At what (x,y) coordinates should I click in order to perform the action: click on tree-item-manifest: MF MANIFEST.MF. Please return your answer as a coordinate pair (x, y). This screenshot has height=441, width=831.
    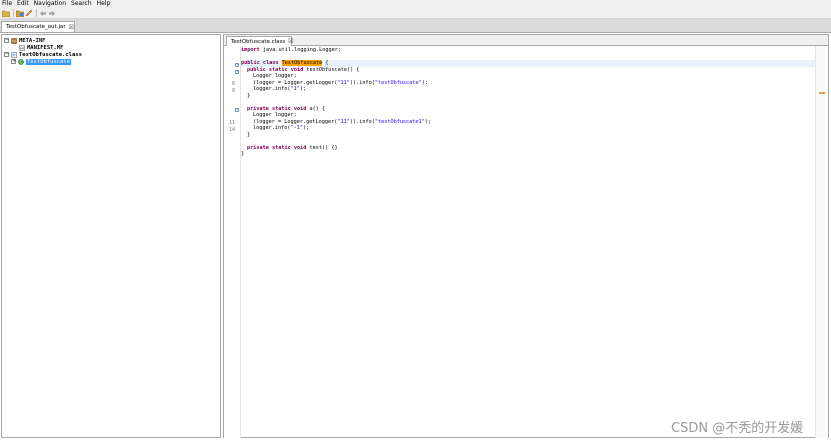
    Looking at the image, I should click on (41, 47).